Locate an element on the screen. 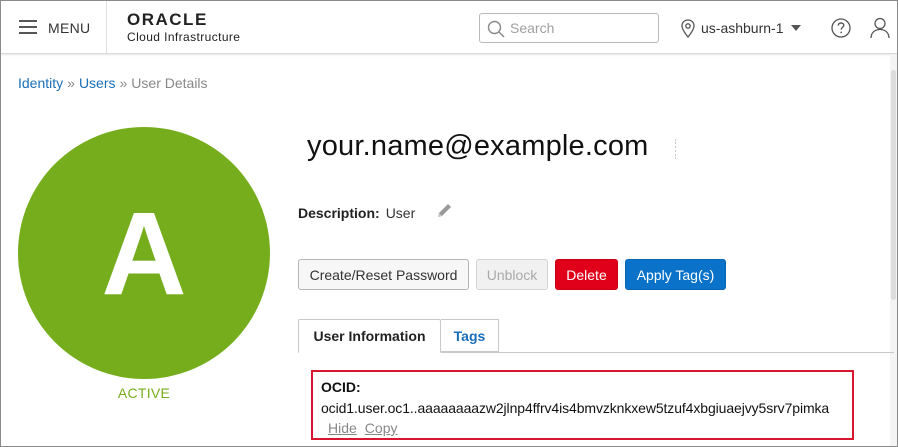 This screenshot has height=447, width=898. scrollbar-thumb is located at coordinates (893, 185).